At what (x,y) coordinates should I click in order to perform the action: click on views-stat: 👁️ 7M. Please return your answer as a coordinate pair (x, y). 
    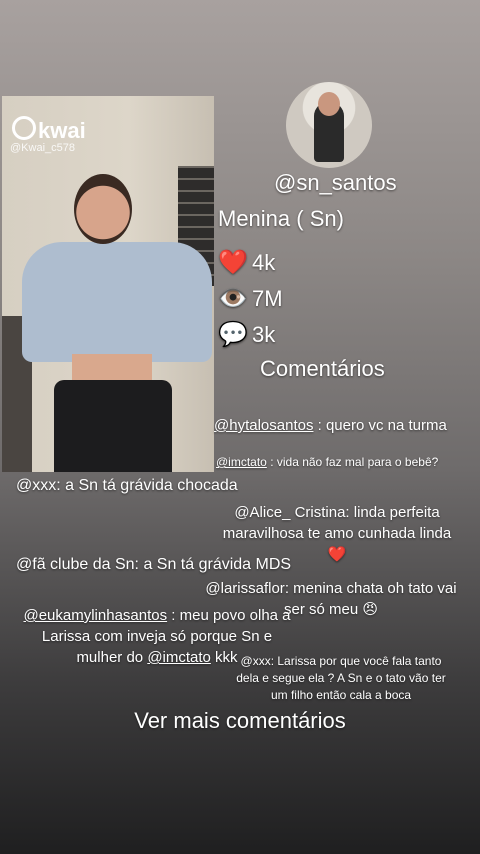
    Looking at the image, I should click on (250, 298).